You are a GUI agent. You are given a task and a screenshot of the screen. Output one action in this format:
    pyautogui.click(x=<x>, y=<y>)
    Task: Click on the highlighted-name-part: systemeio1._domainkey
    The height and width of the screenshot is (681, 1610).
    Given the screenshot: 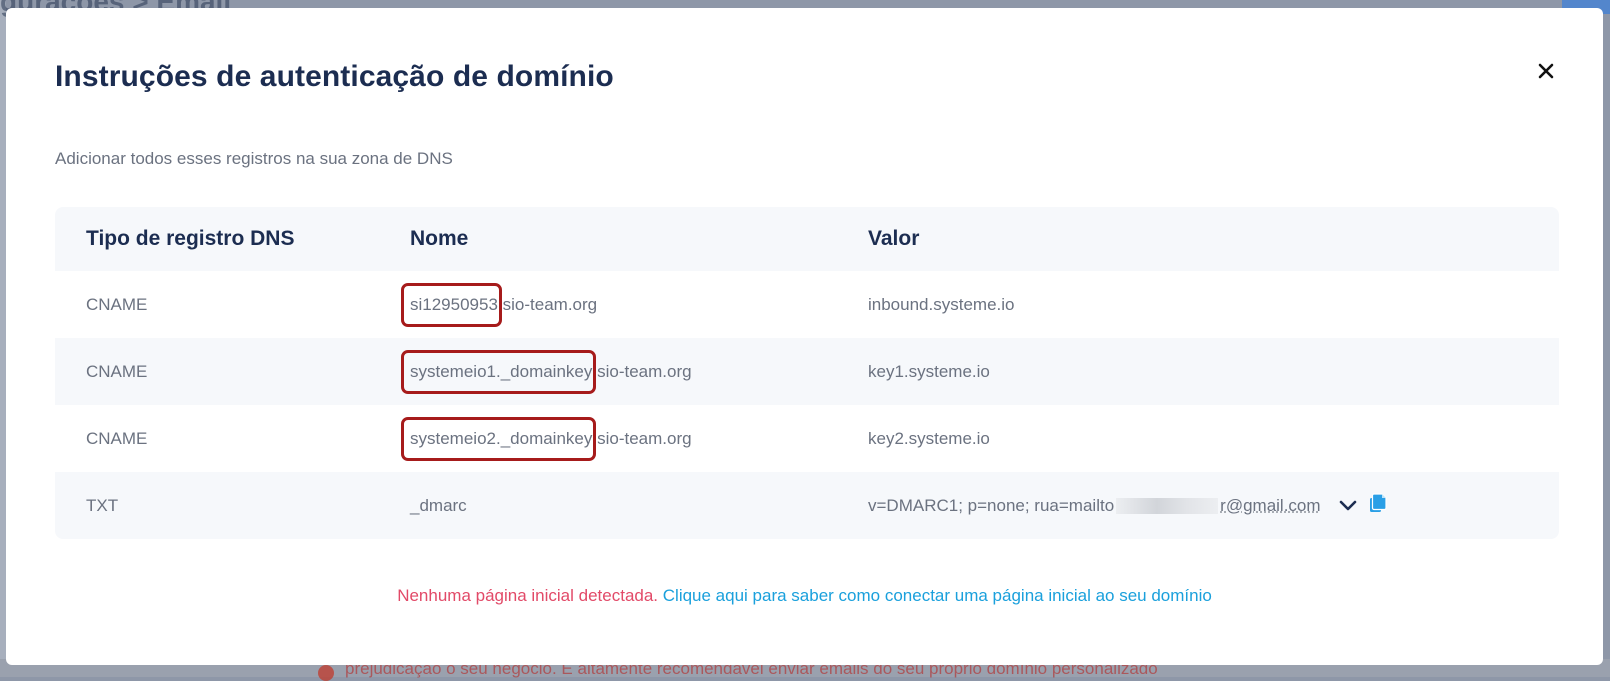 What is the action you would take?
    pyautogui.click(x=498, y=371)
    